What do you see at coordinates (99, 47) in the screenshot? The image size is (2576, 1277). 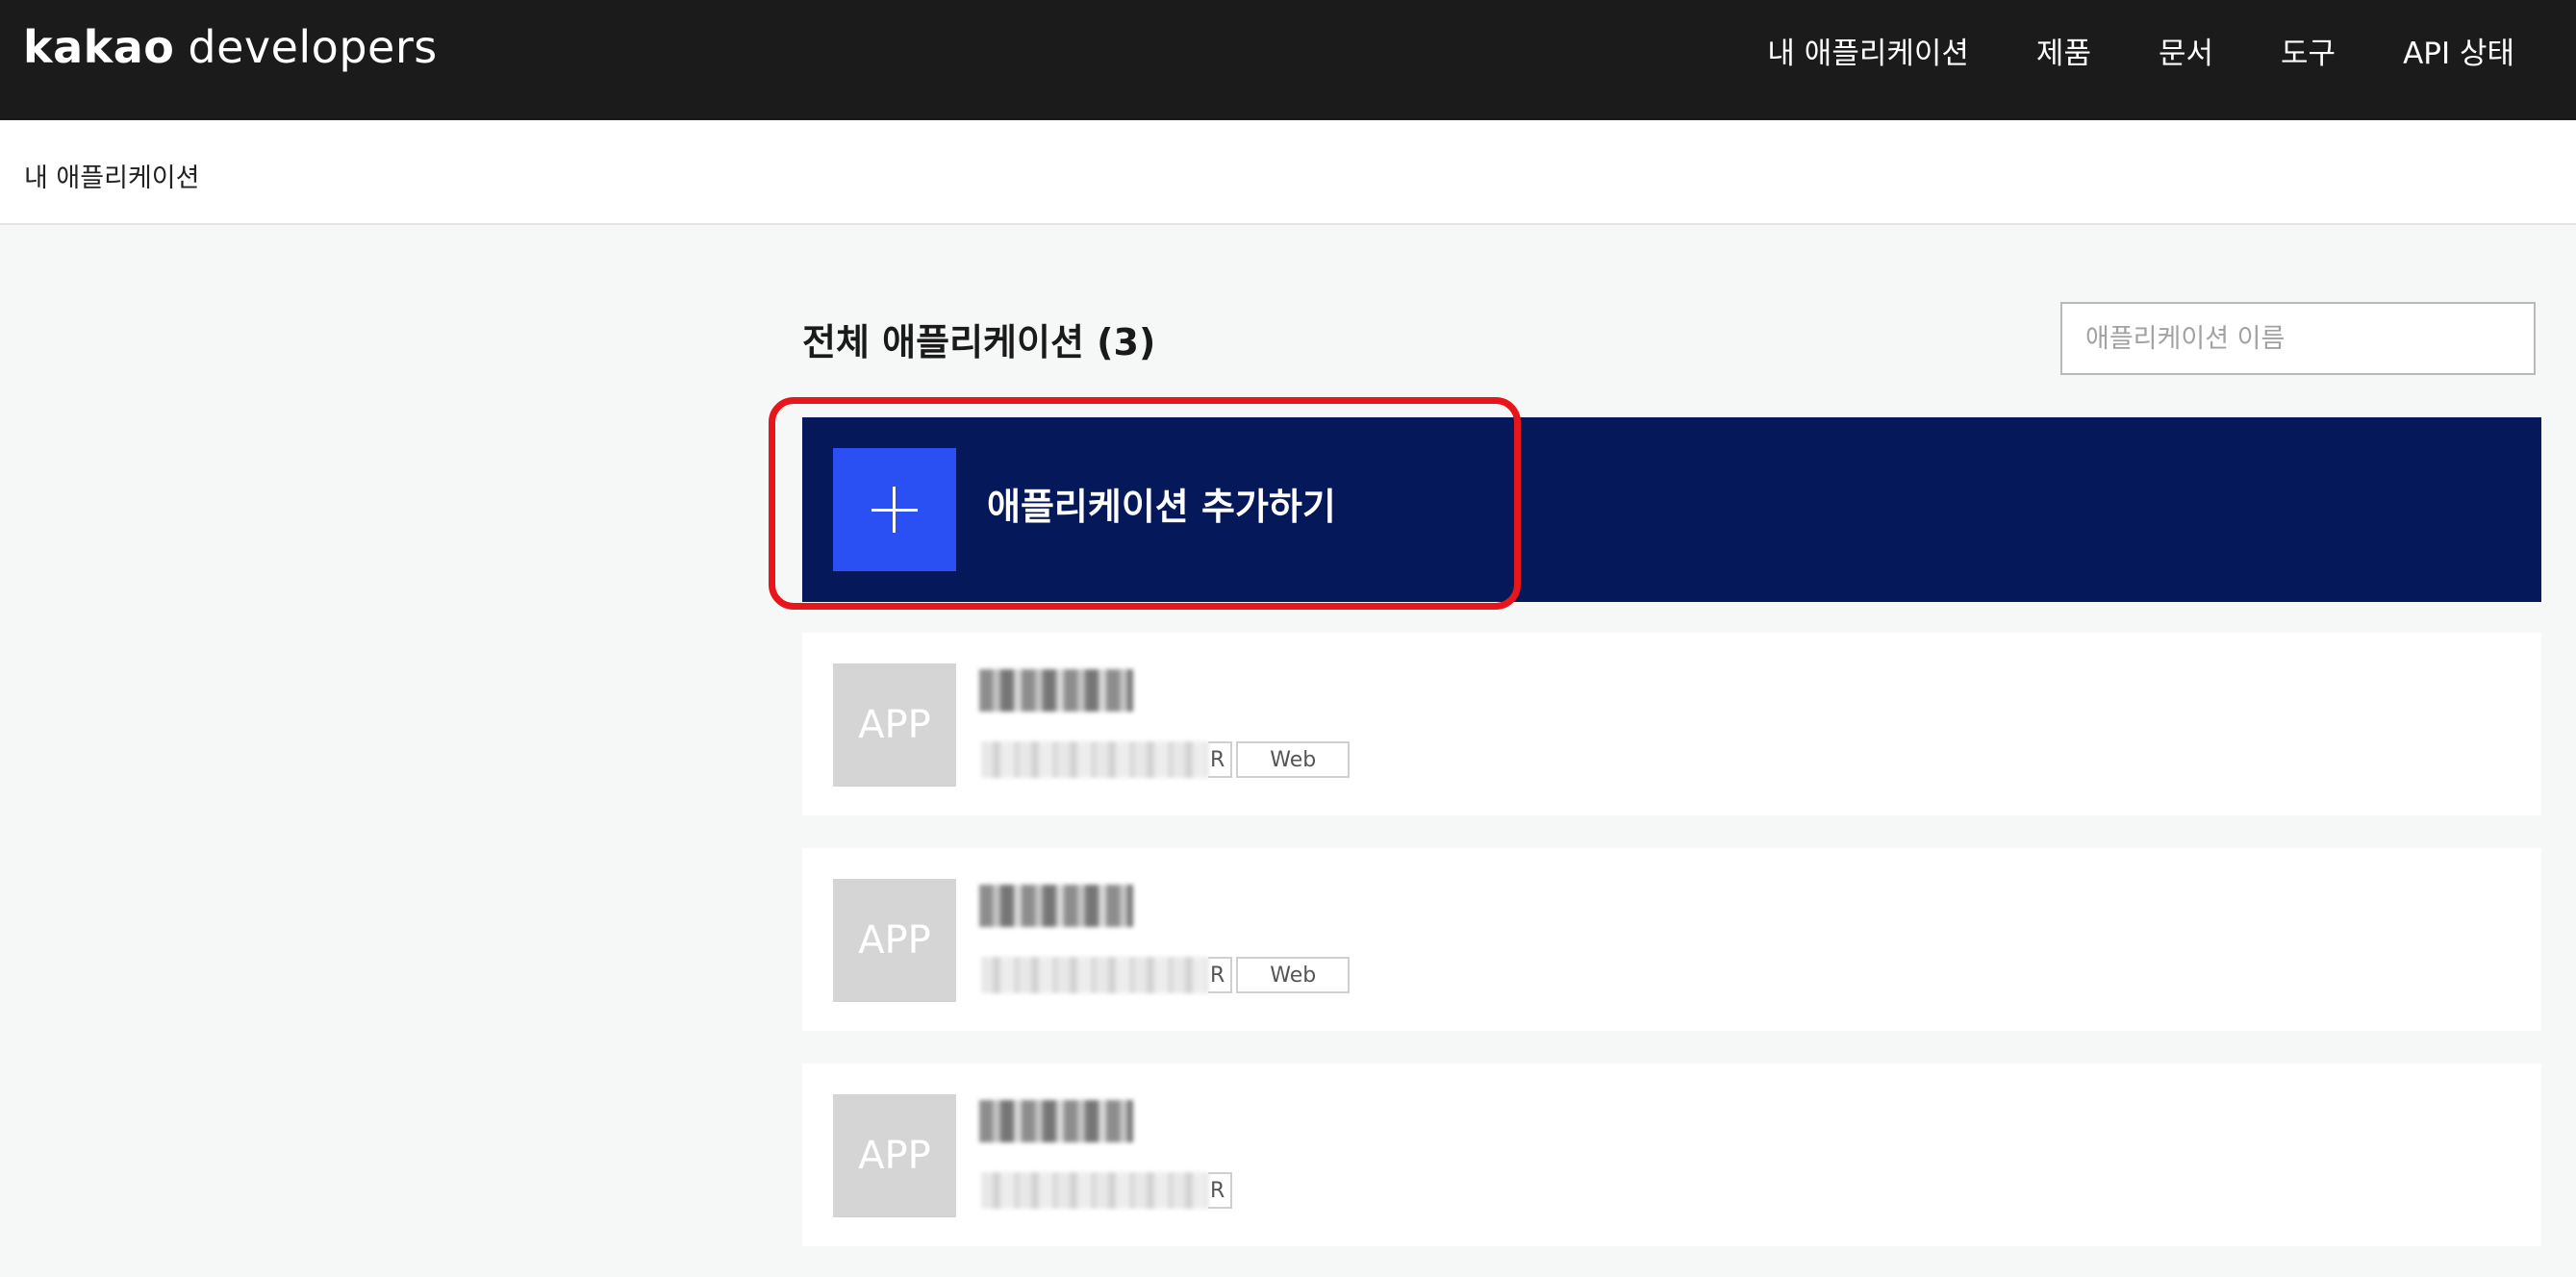 I see `logo-brand: kakao` at bounding box center [99, 47].